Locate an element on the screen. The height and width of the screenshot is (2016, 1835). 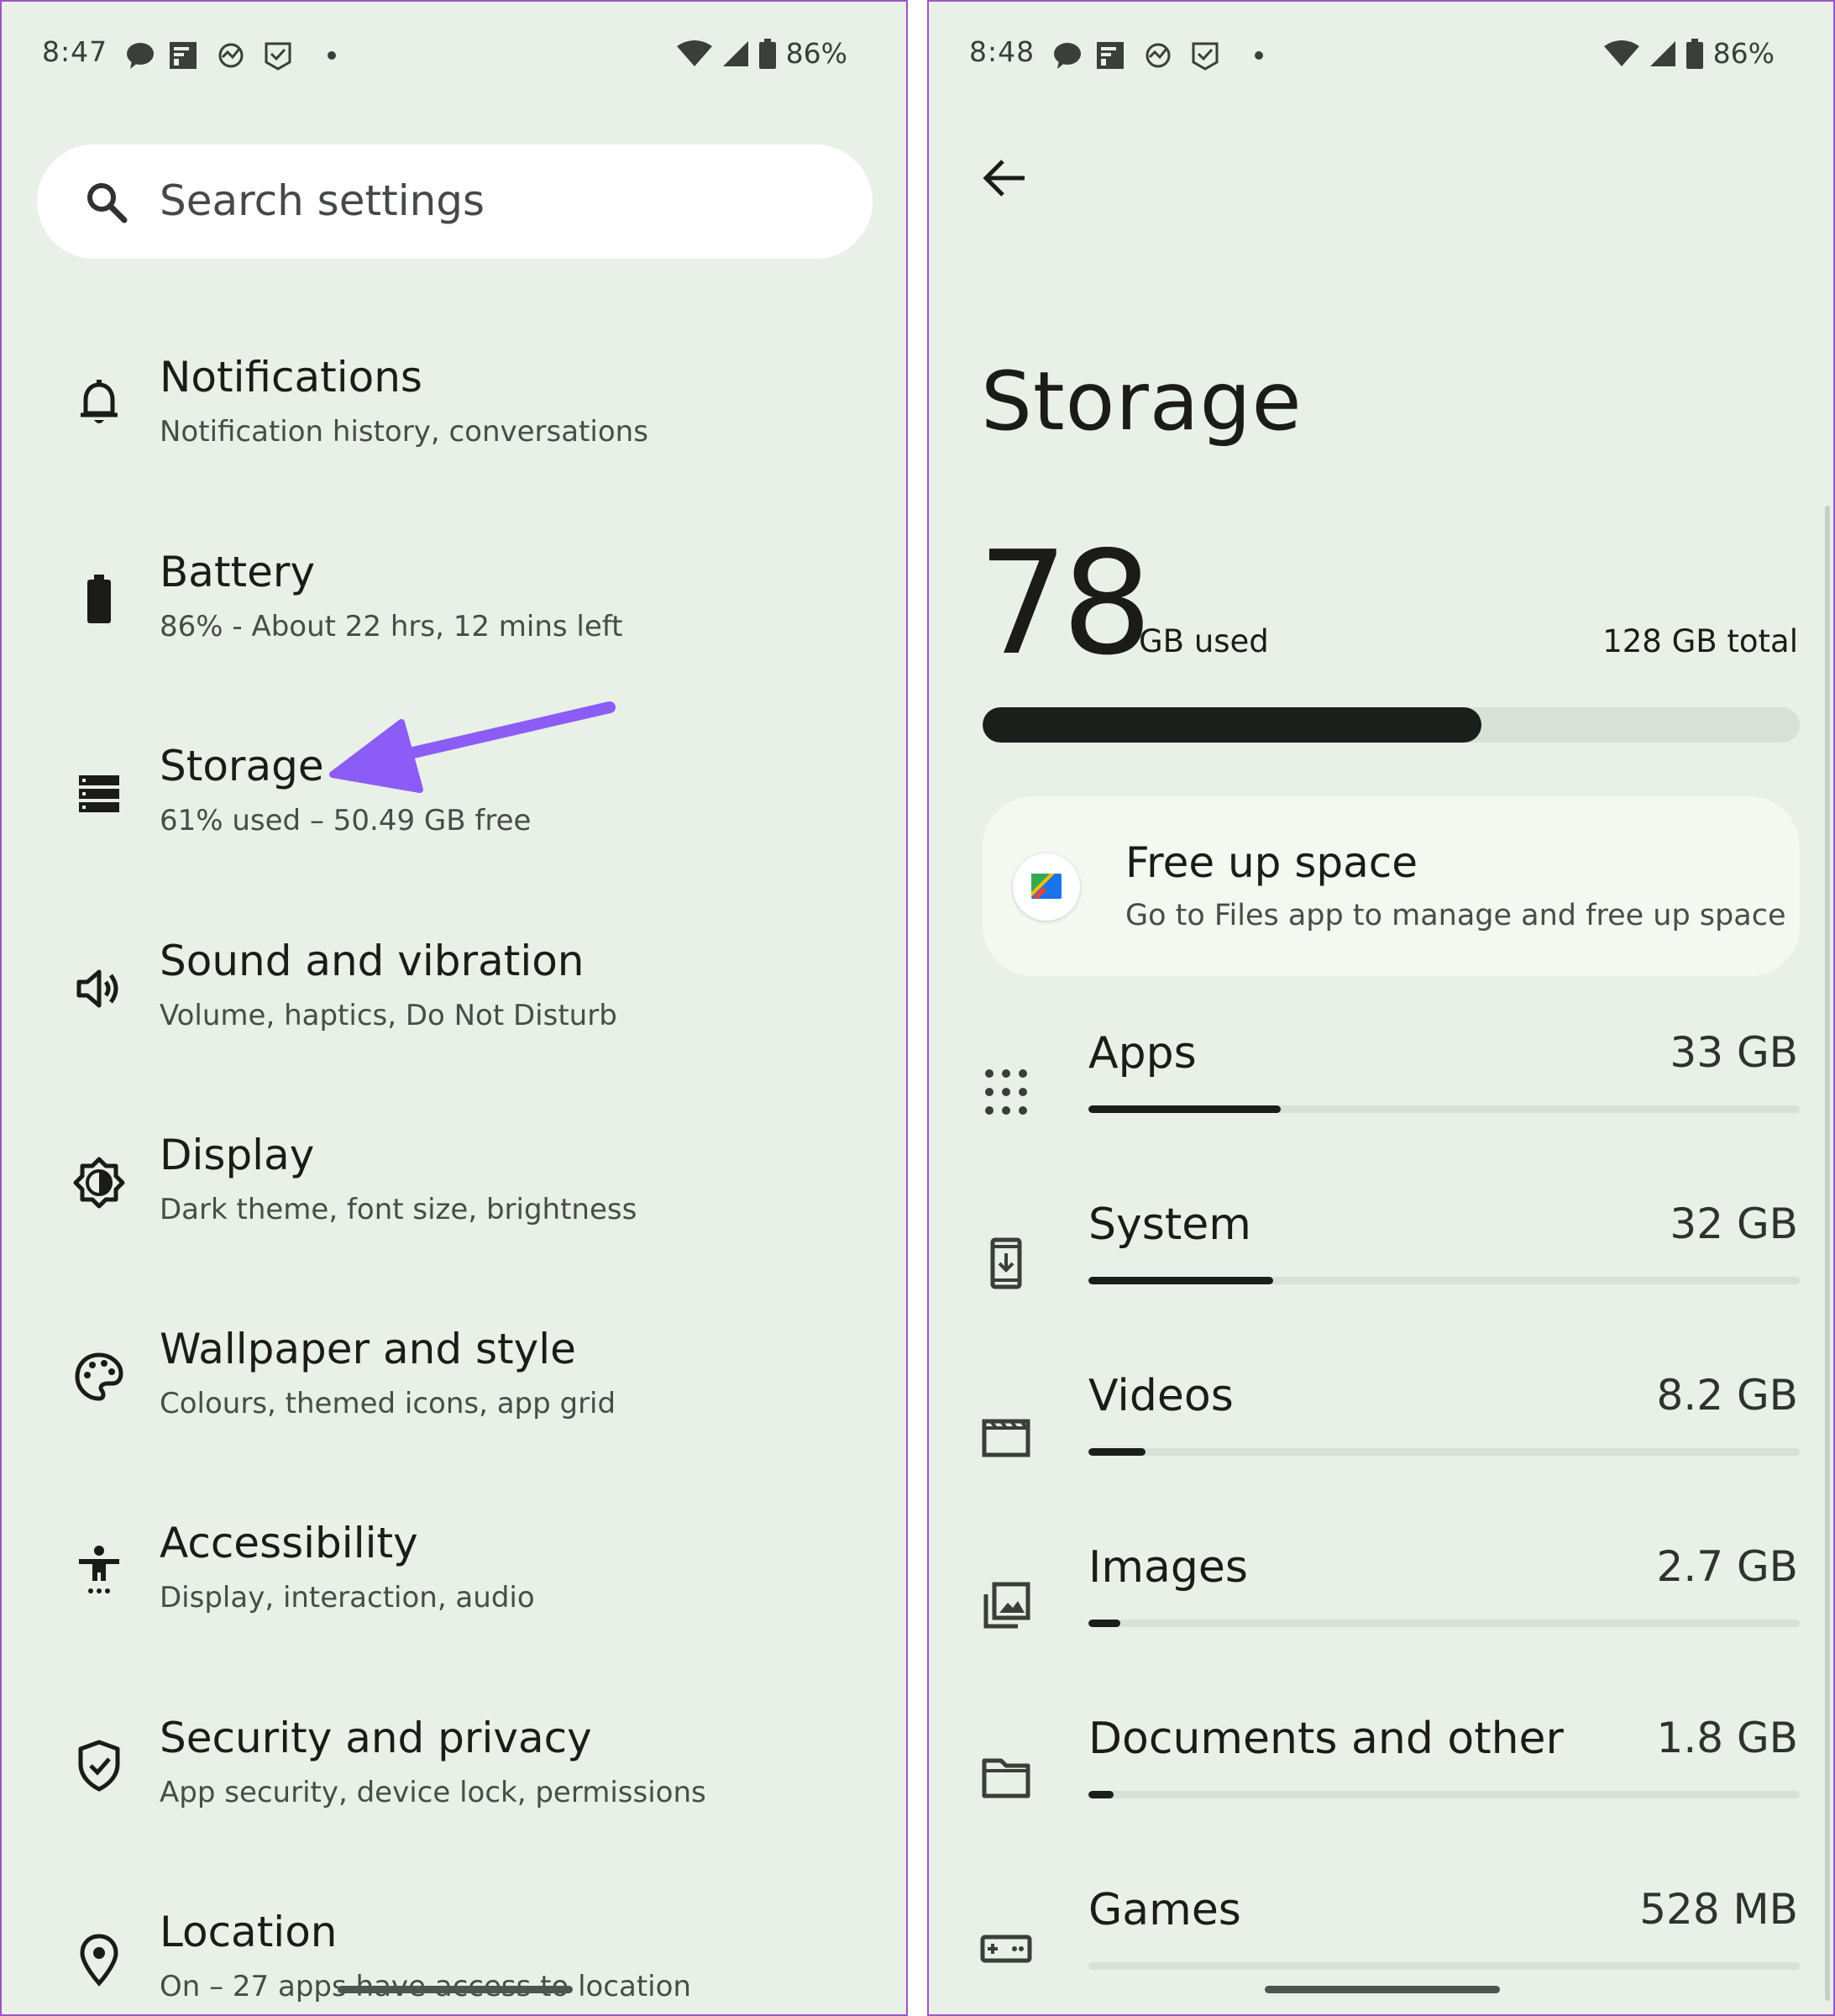
annotation-arrow is located at coordinates (472, 747).